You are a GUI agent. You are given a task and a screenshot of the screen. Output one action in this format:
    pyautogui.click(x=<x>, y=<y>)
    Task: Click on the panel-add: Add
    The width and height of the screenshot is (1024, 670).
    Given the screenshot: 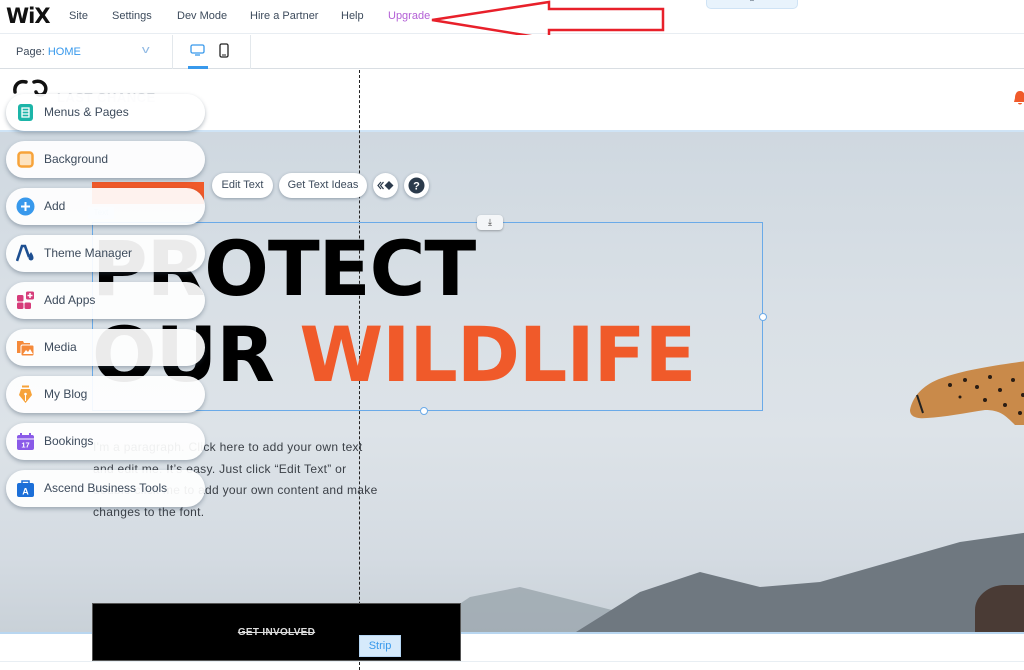 What is the action you would take?
    pyautogui.click(x=105, y=206)
    